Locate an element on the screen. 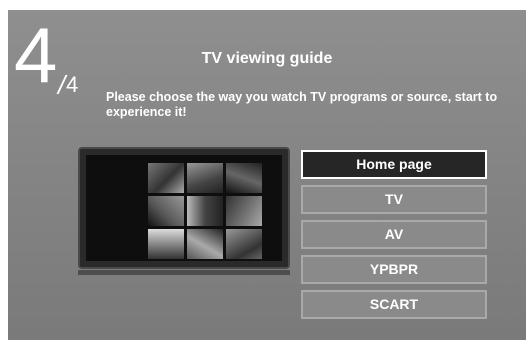 This screenshot has width=532, height=342. menu-item-tv: TV is located at coordinates (394, 199).